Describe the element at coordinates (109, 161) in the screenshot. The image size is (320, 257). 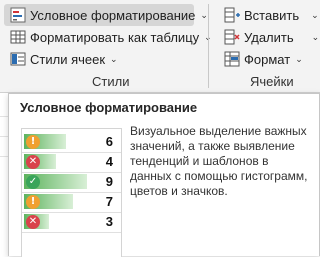
I see `preview-value: 4` at that location.